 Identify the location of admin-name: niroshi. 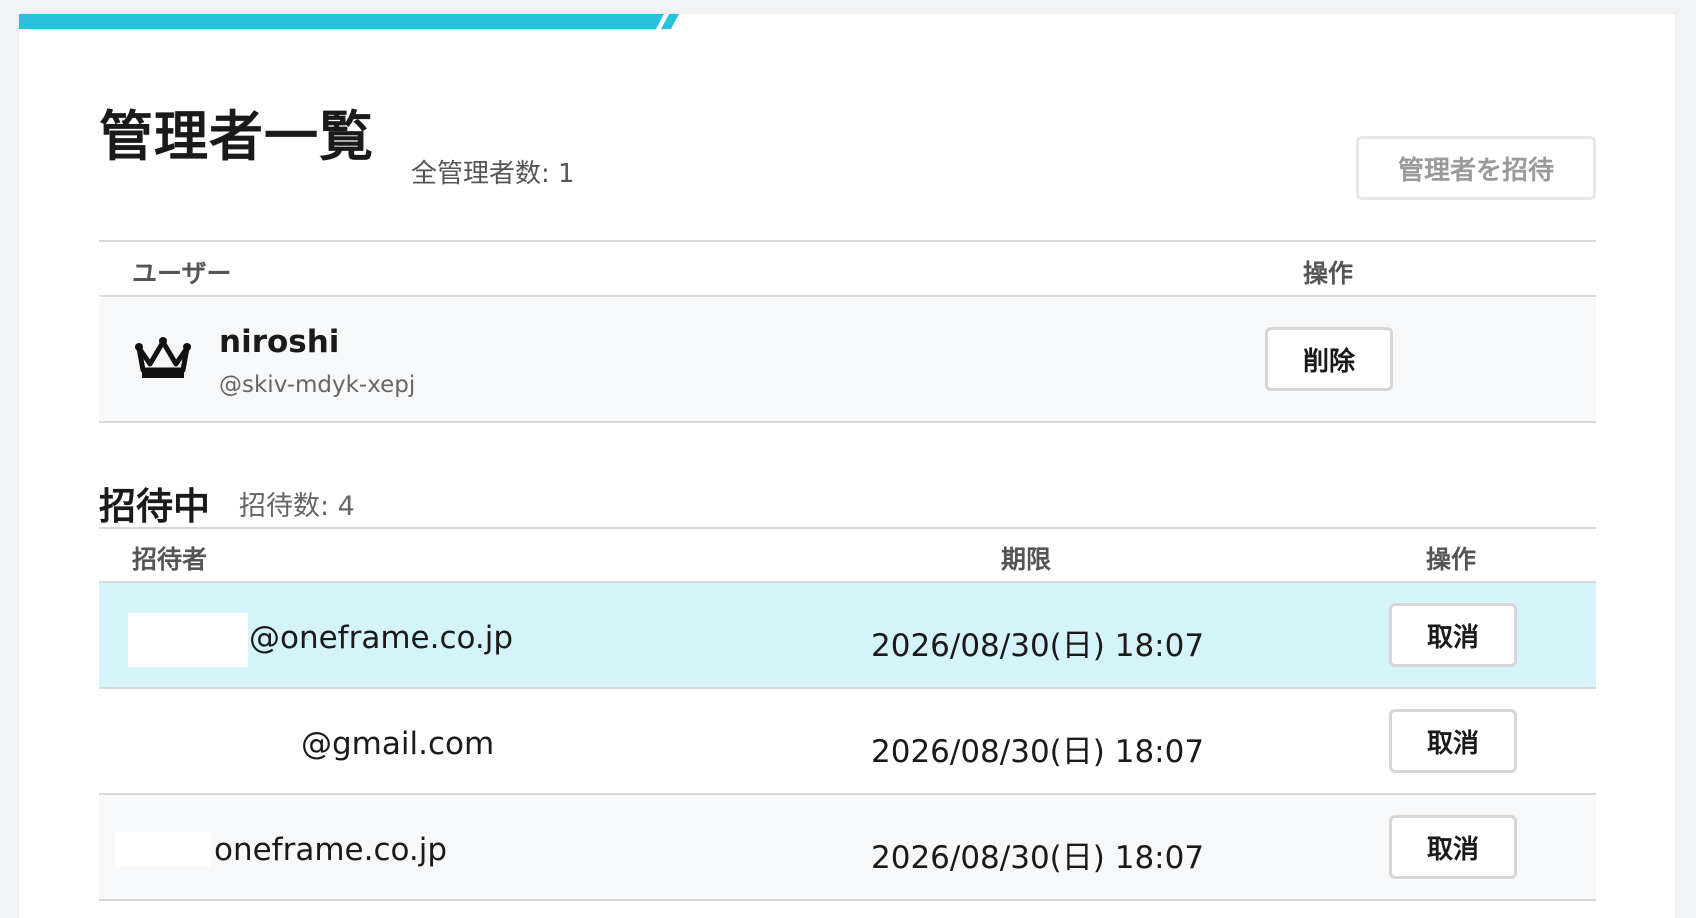
(279, 342).